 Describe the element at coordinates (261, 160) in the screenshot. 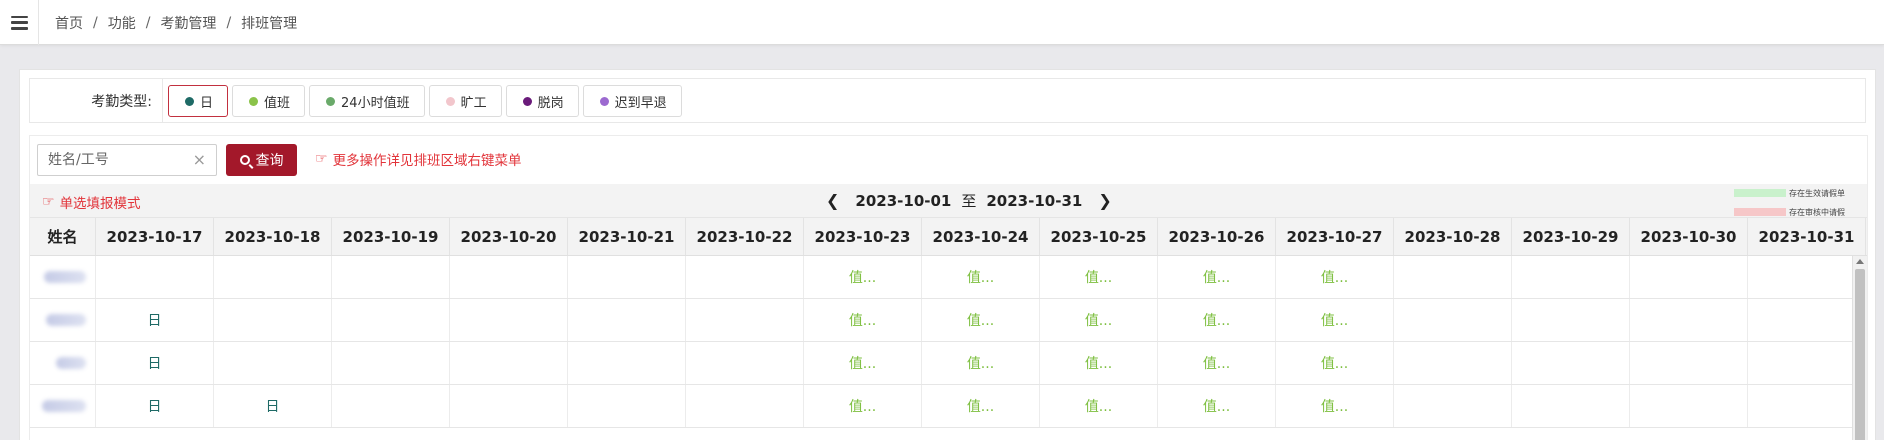

I see `query-button: 查询` at that location.